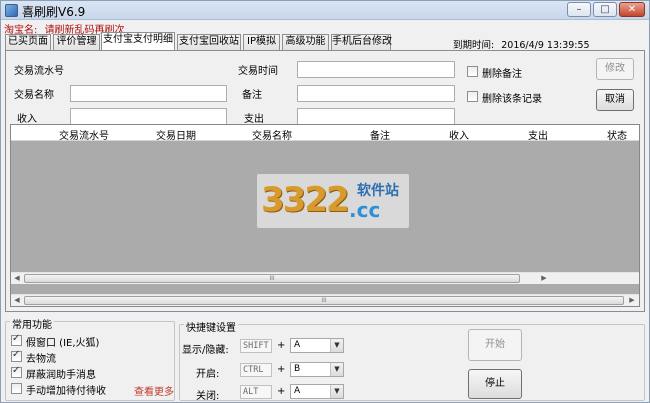 The image size is (650, 403). What do you see at coordinates (495, 384) in the screenshot?
I see `stop-button: 停止` at bounding box center [495, 384].